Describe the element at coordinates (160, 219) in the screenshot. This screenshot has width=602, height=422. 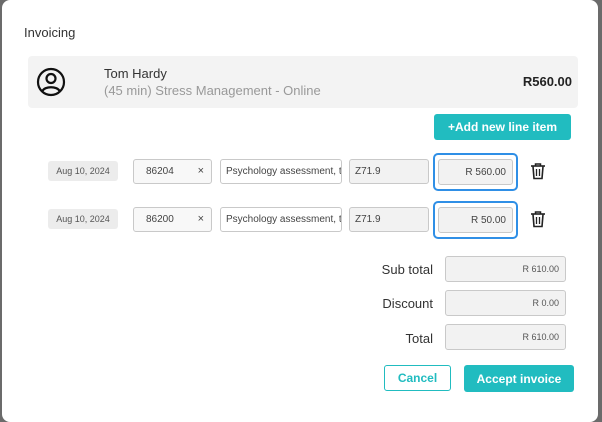
I see `procedure-code-value: 86200` at that location.